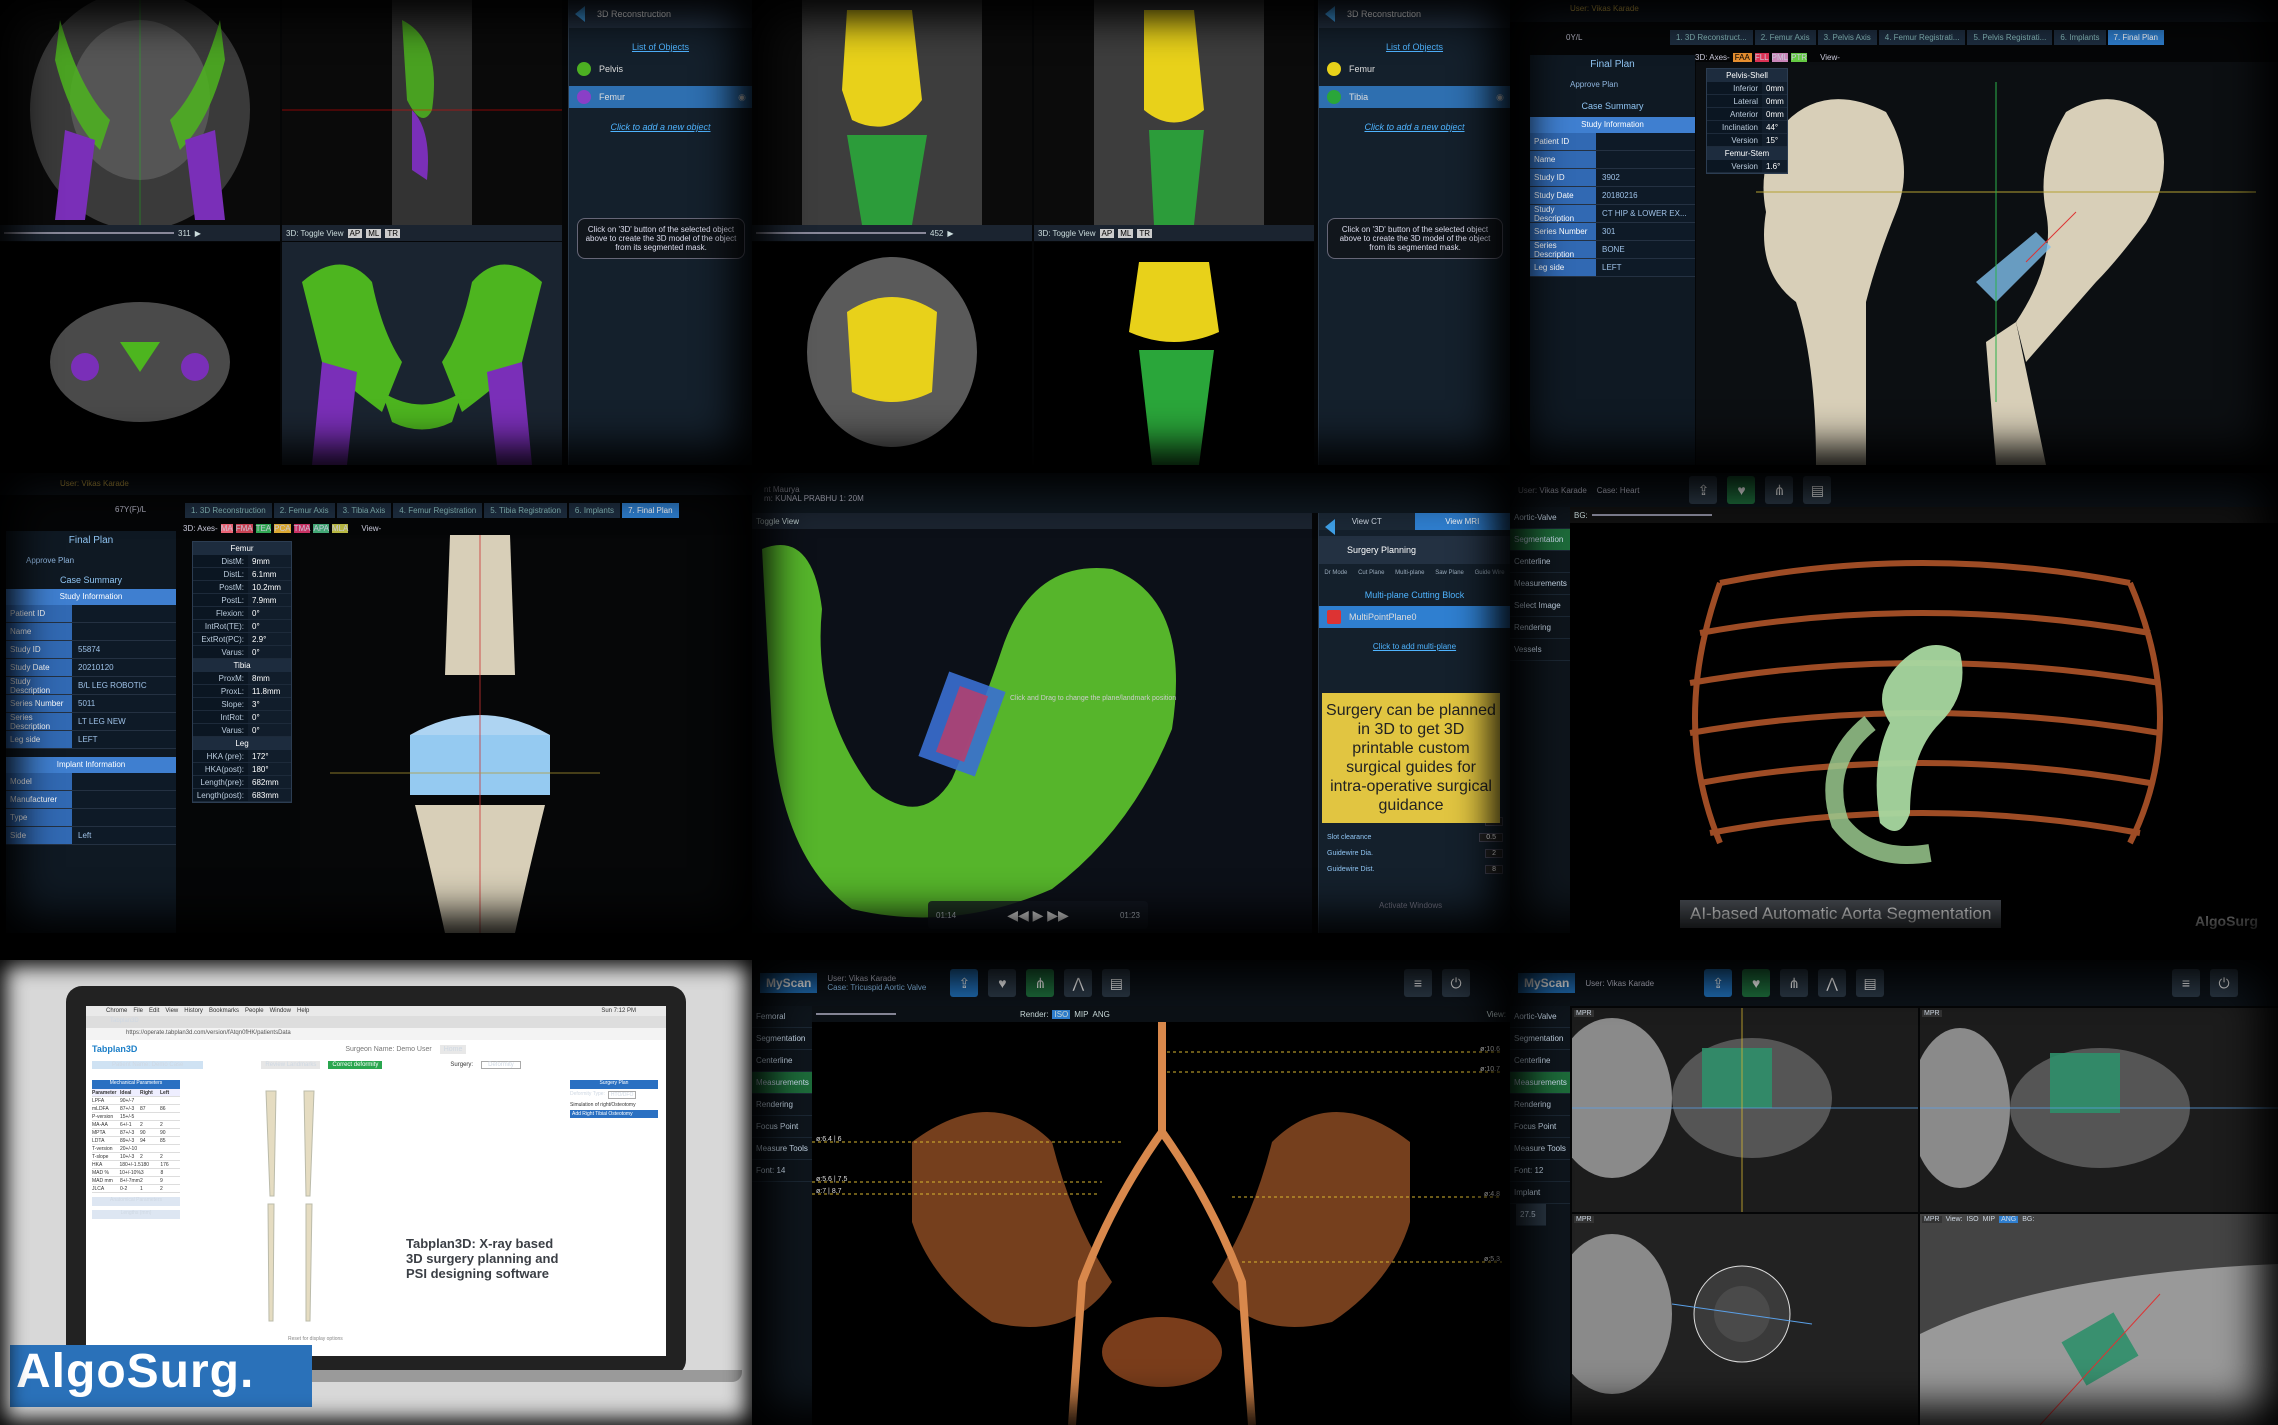 The width and height of the screenshot is (2278, 1425). I want to click on add-osteotomy-button: Add Right Tibial Osteotomy, so click(614, 1114).